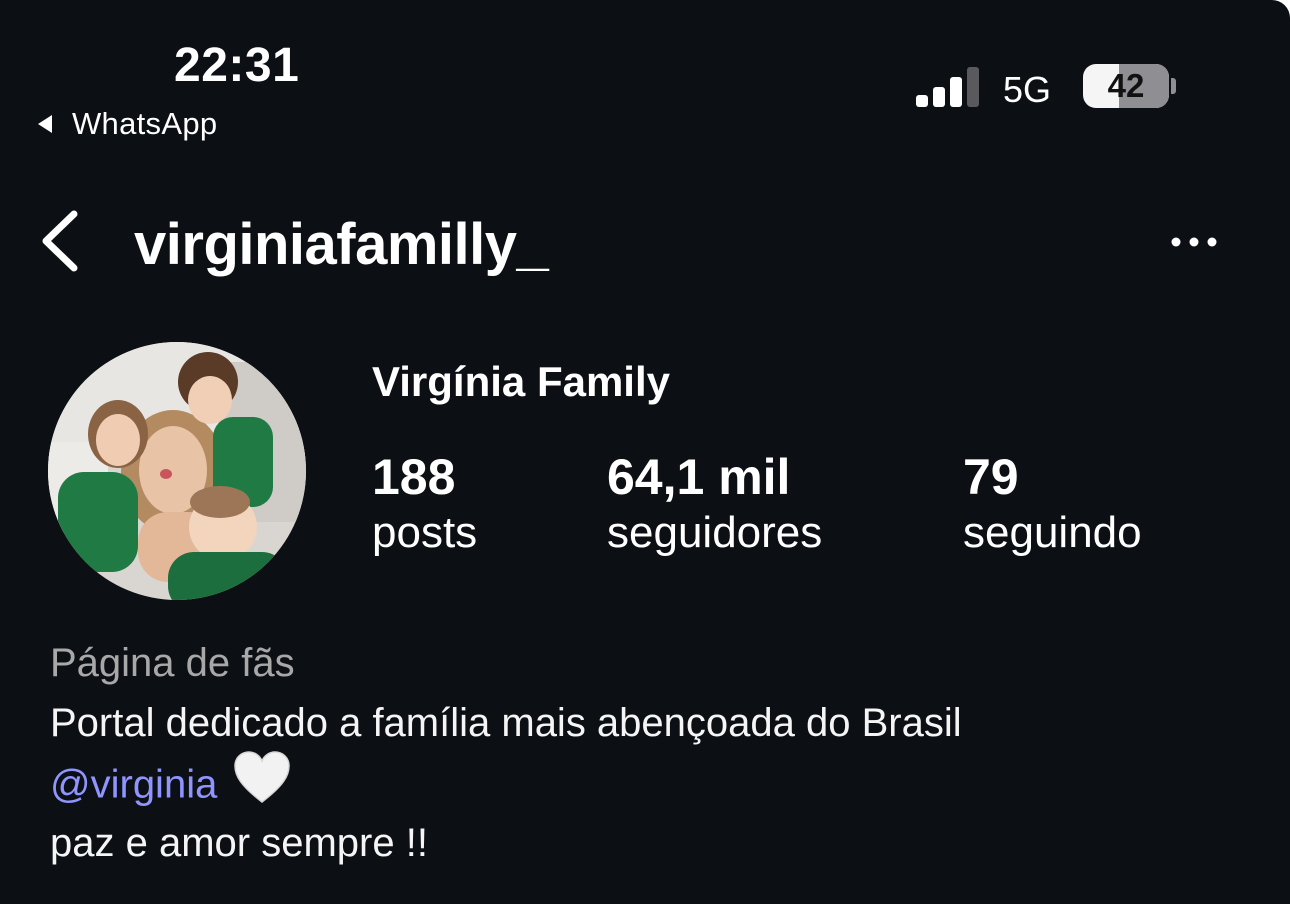  What do you see at coordinates (1027, 89) in the screenshot?
I see `network-type: 5G` at bounding box center [1027, 89].